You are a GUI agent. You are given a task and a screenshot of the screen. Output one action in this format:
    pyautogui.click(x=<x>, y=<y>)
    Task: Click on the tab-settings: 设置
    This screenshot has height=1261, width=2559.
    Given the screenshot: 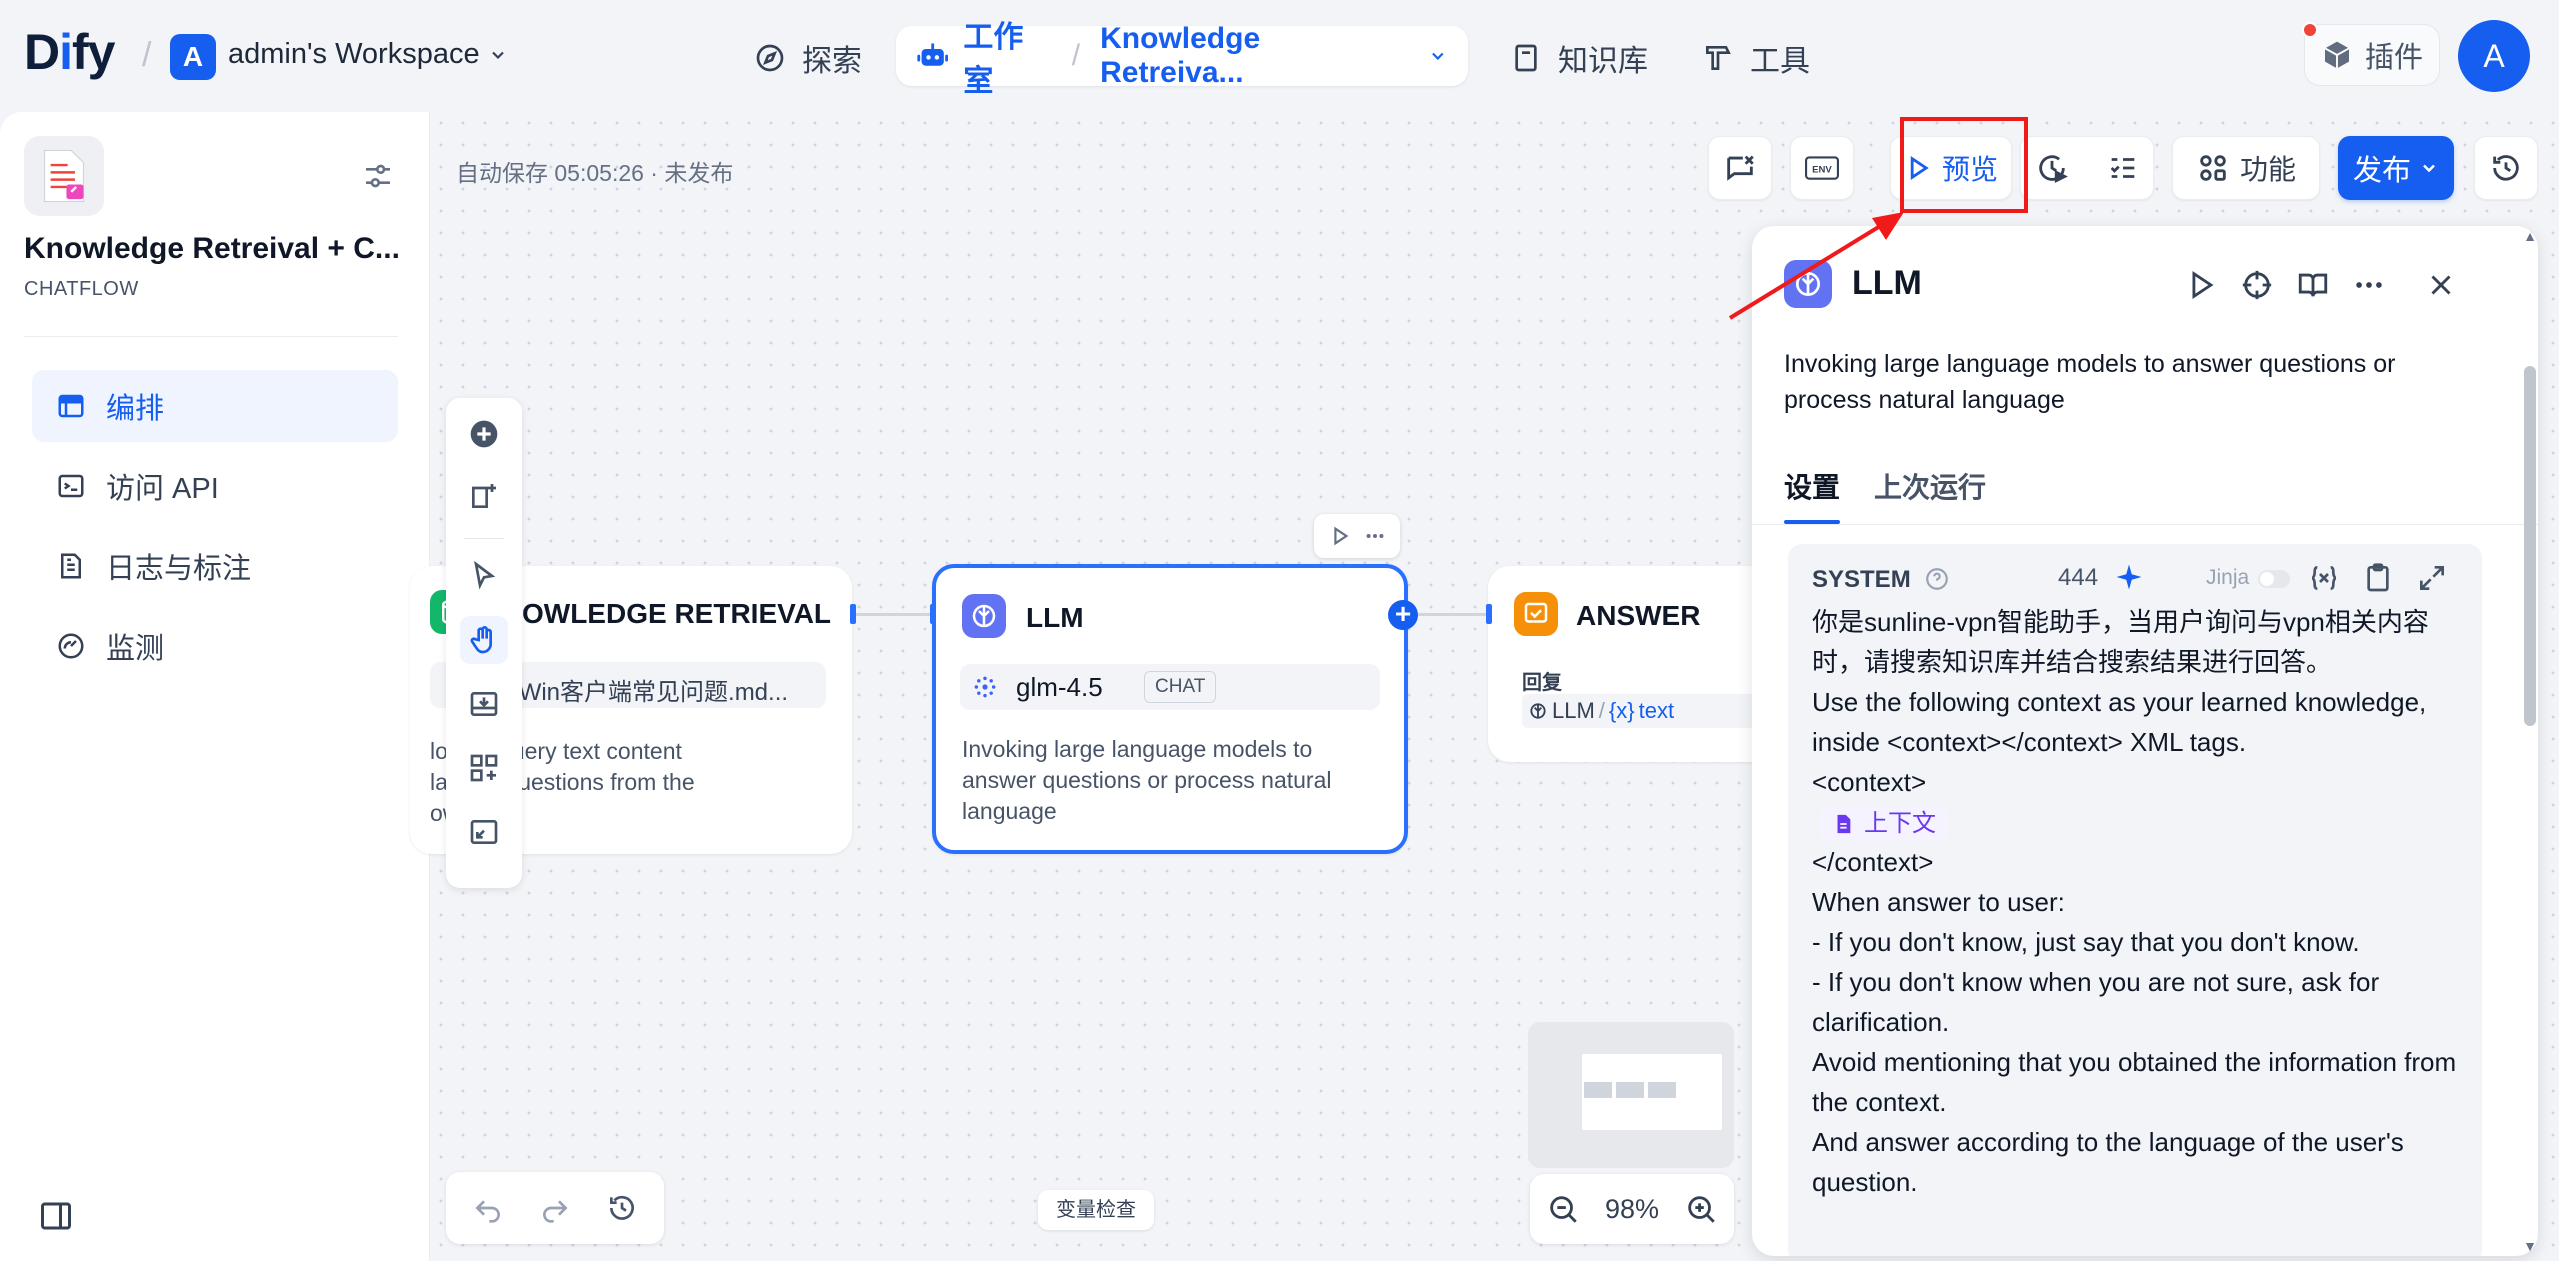 What is the action you would take?
    pyautogui.click(x=1812, y=486)
    